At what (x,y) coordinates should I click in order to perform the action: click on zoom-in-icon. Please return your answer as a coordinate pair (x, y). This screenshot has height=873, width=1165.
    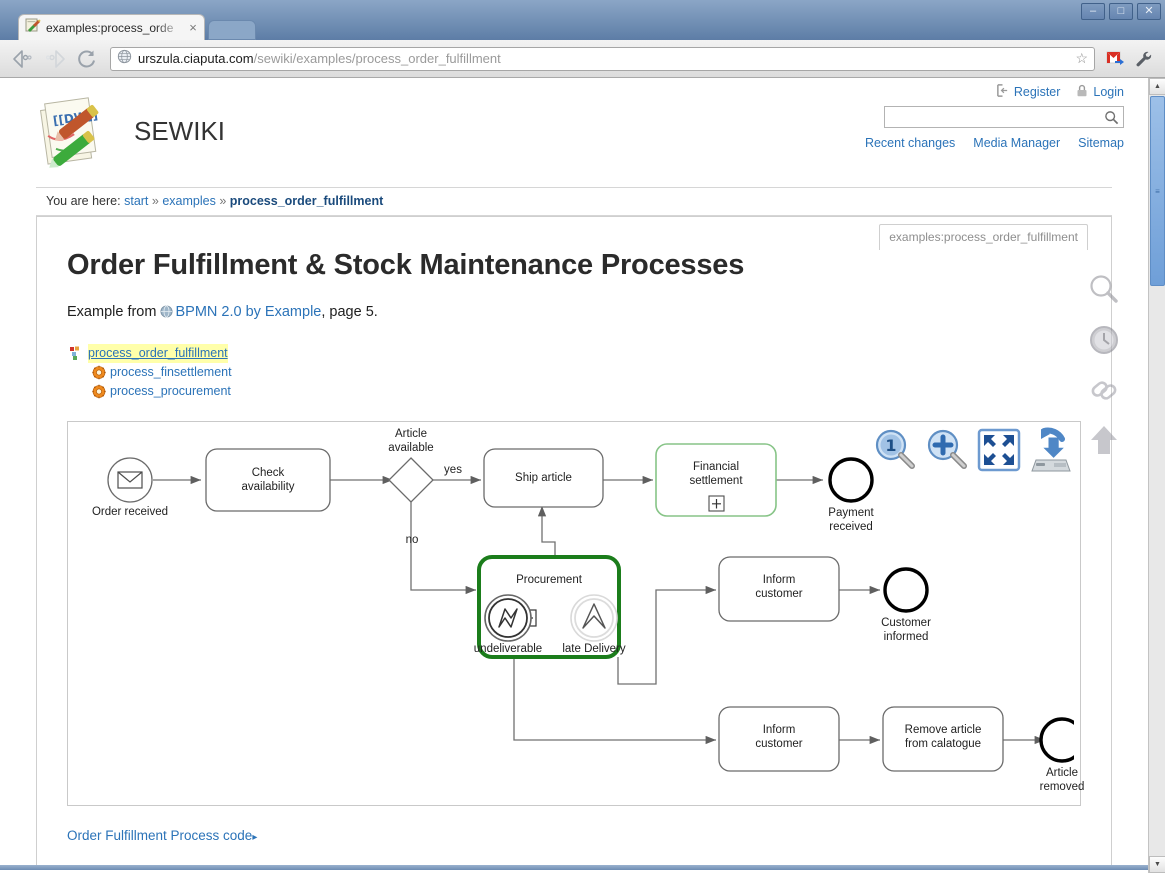
    Looking at the image, I should click on (947, 450).